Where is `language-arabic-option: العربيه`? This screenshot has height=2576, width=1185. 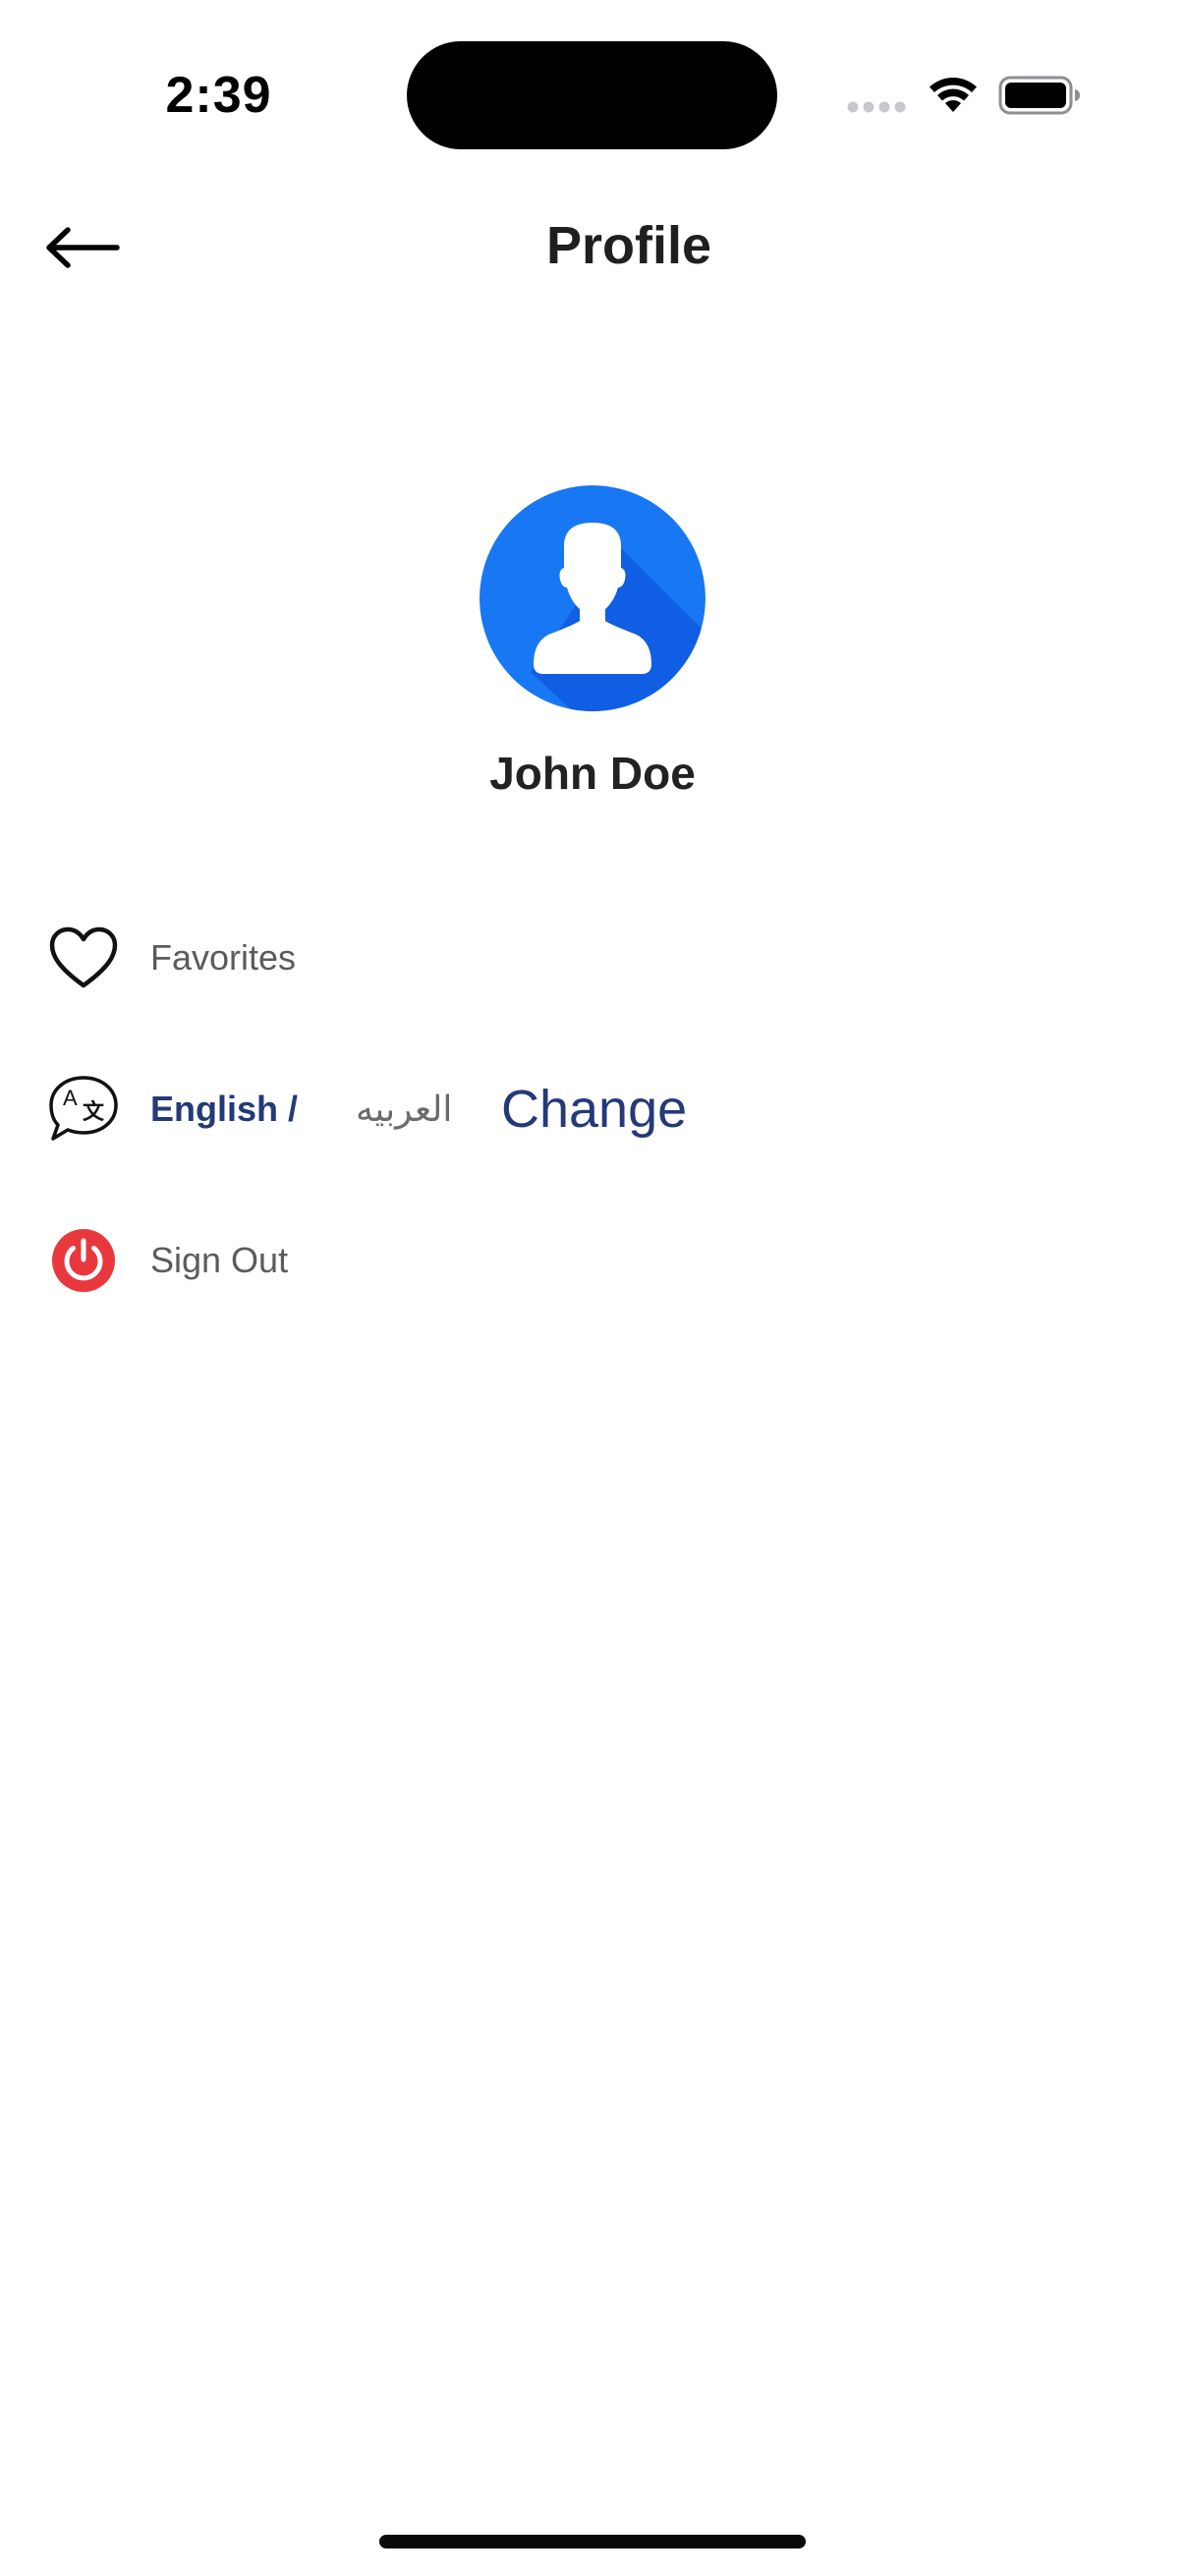 language-arabic-option: العربيه is located at coordinates (404, 1109).